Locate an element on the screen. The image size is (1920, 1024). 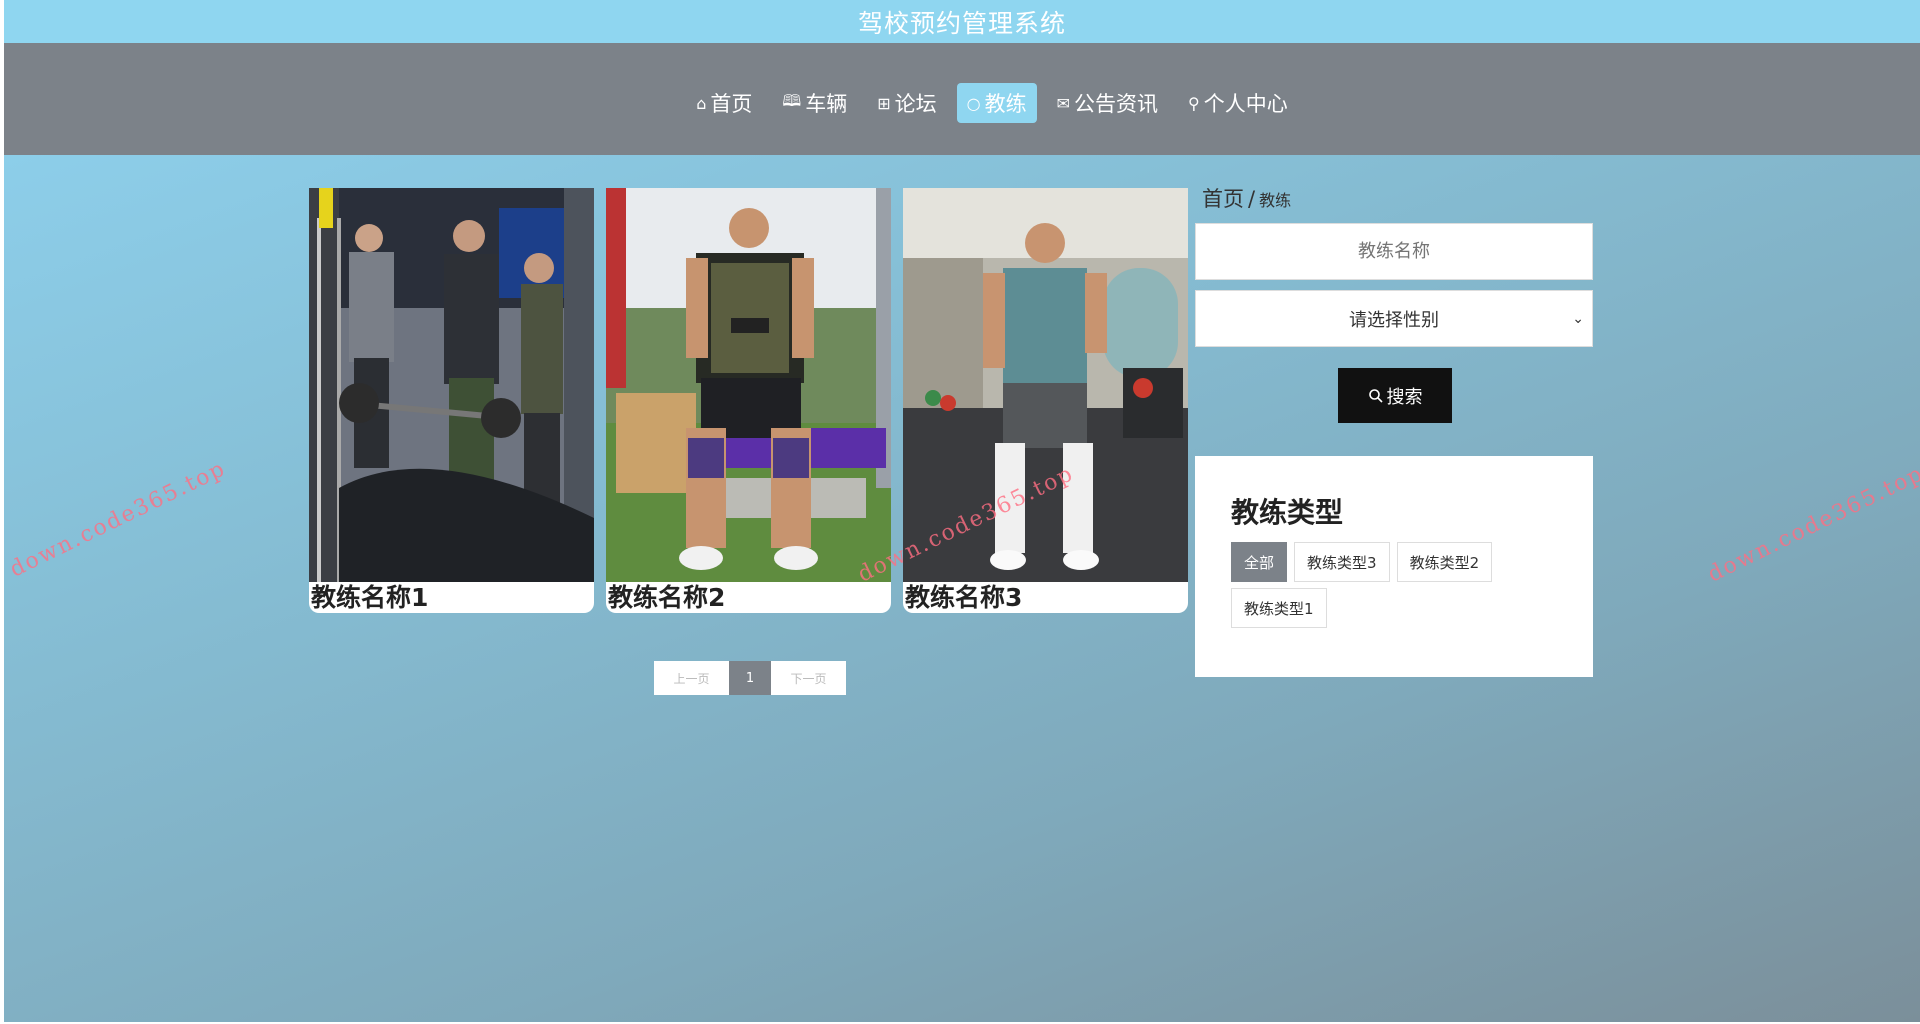
mail-icon: ✉ is located at coordinates (1063, 103).